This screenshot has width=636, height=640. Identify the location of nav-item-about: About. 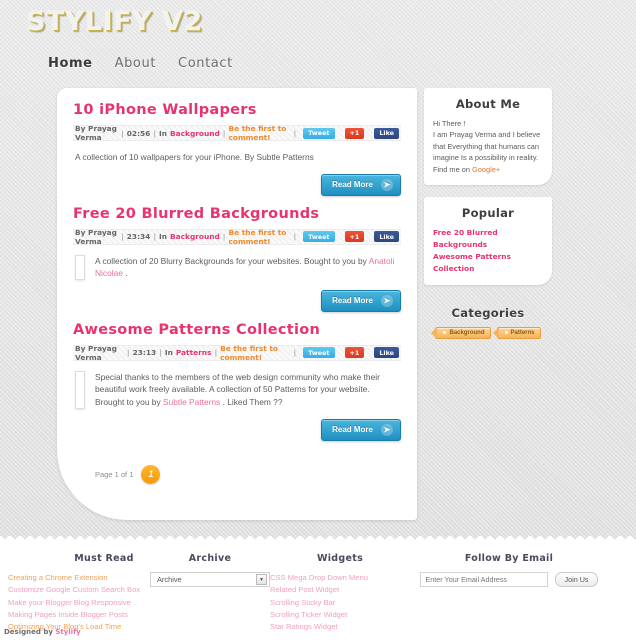
(135, 63).